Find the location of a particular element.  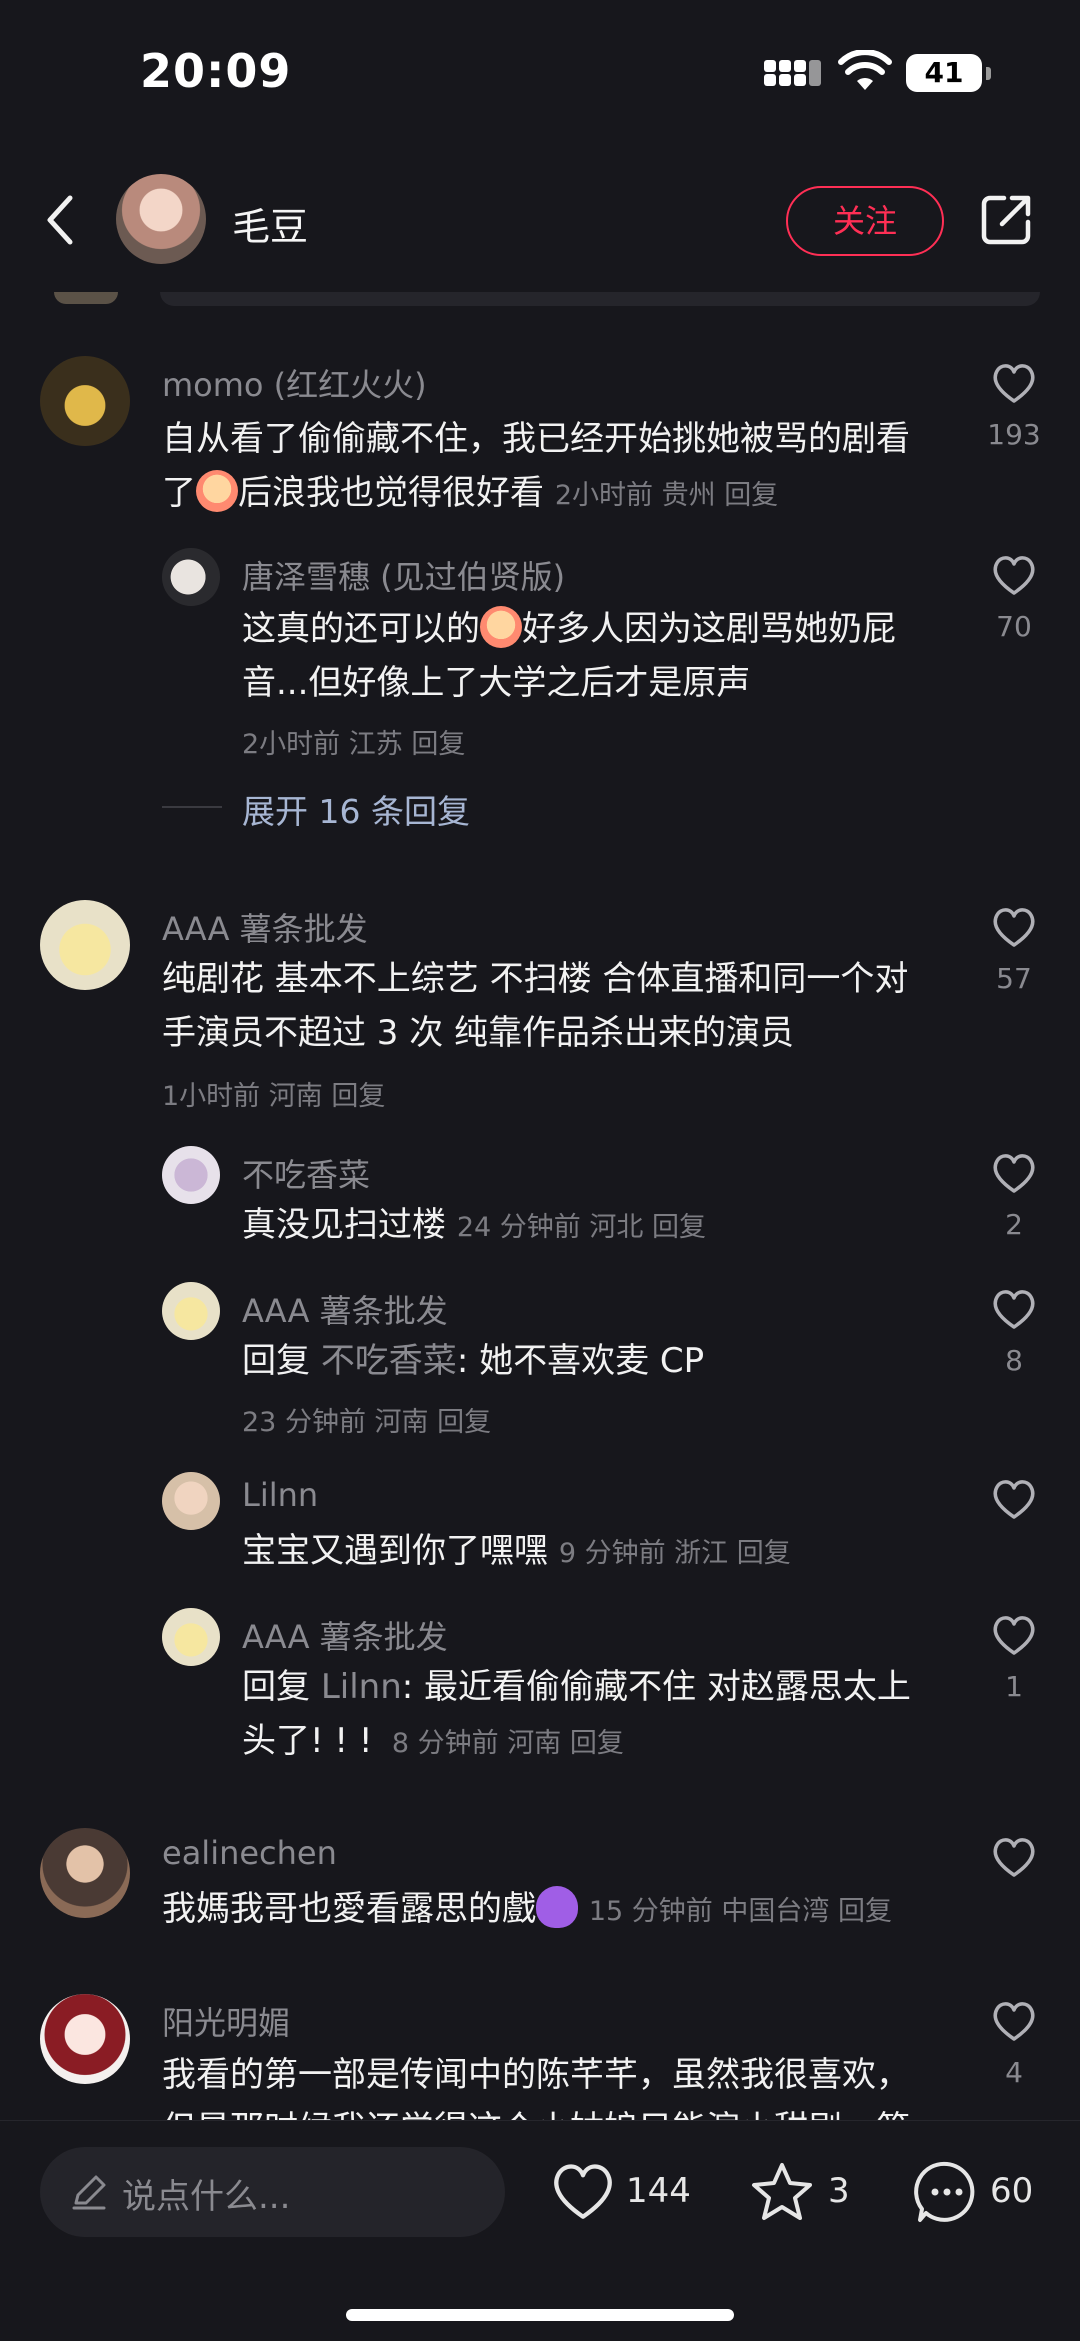

like-post-button: 144 is located at coordinates (620, 2194).